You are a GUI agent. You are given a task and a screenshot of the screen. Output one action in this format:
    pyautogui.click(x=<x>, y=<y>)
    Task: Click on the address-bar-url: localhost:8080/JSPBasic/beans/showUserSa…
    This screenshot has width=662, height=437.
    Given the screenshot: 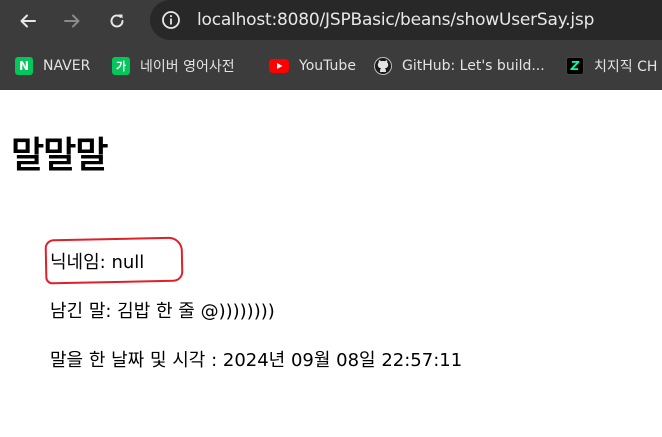 What is the action you would take?
    pyautogui.click(x=395, y=20)
    